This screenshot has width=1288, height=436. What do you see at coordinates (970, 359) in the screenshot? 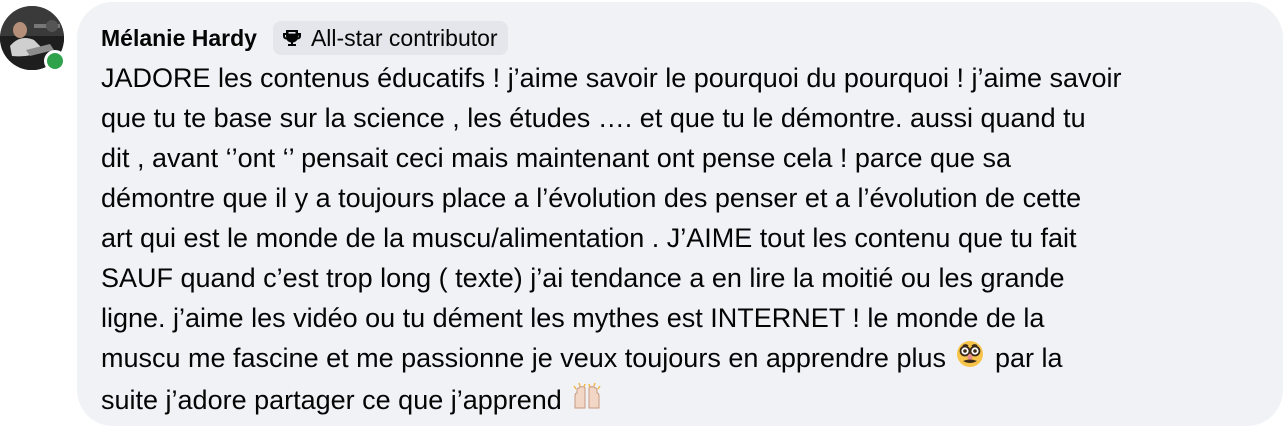
I see `disguised-face-emoji` at bounding box center [970, 359].